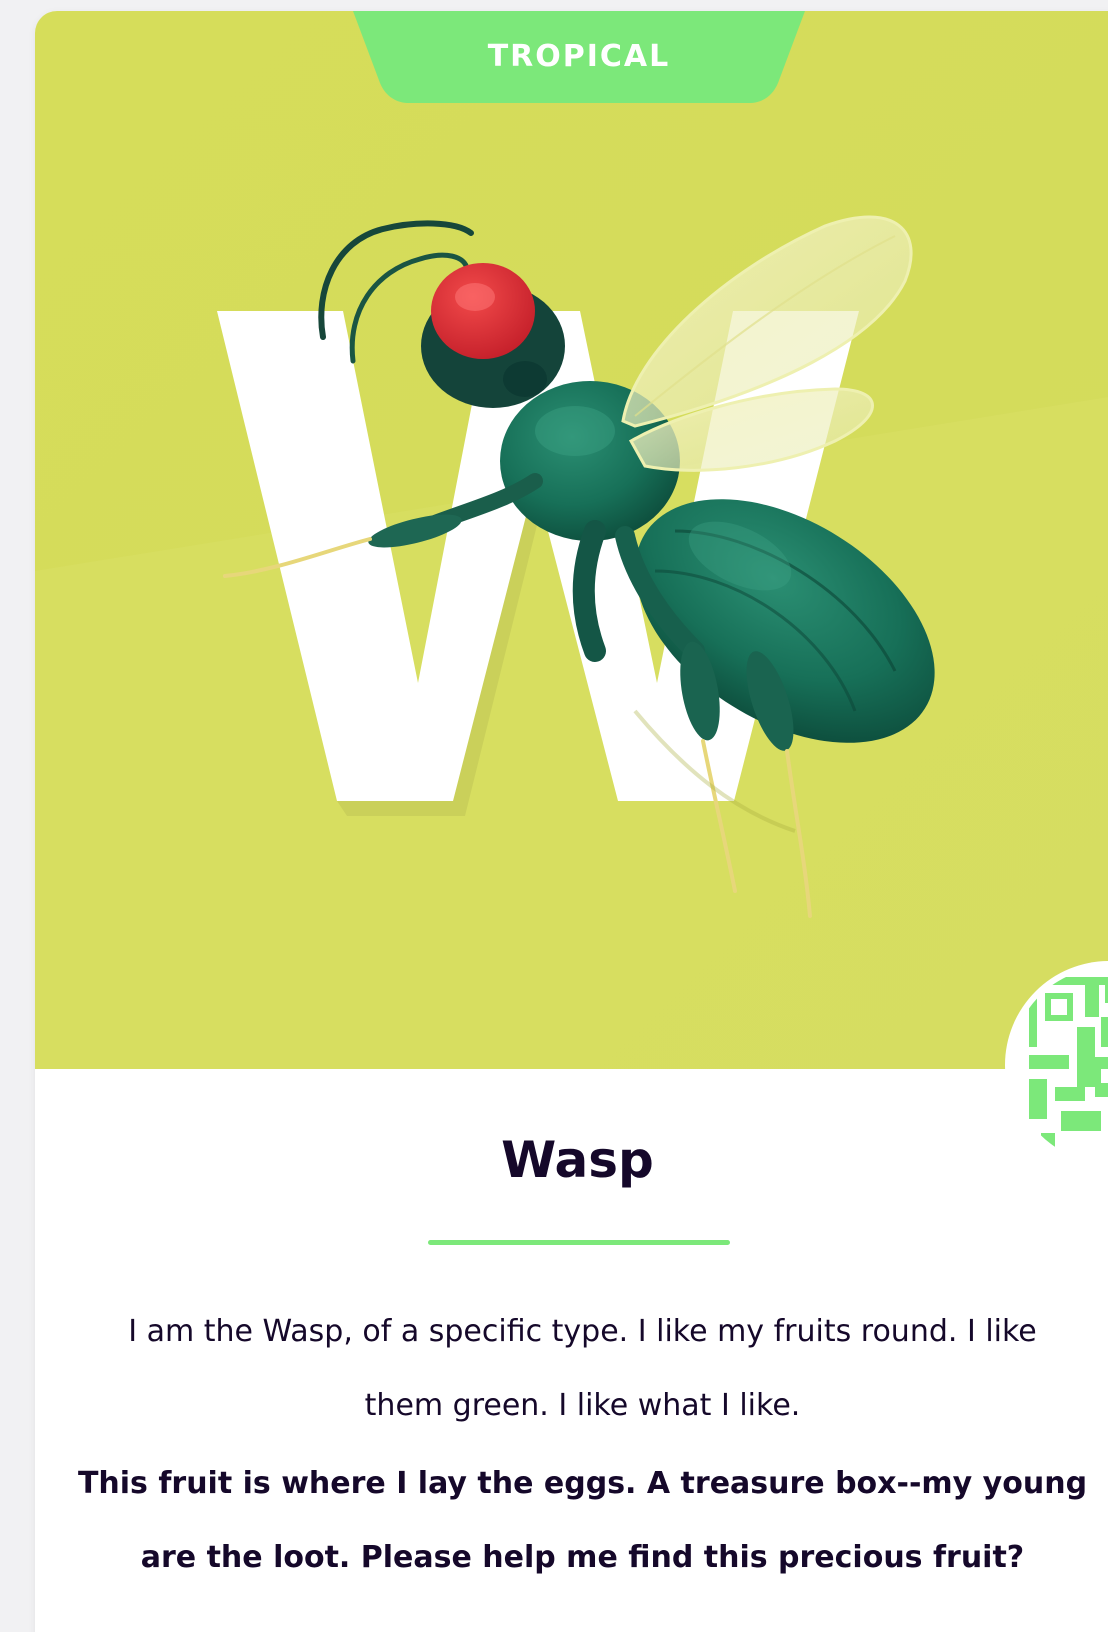 Image resolution: width=1108 pixels, height=1632 pixels. I want to click on category-label: TROPICAL, so click(579, 56).